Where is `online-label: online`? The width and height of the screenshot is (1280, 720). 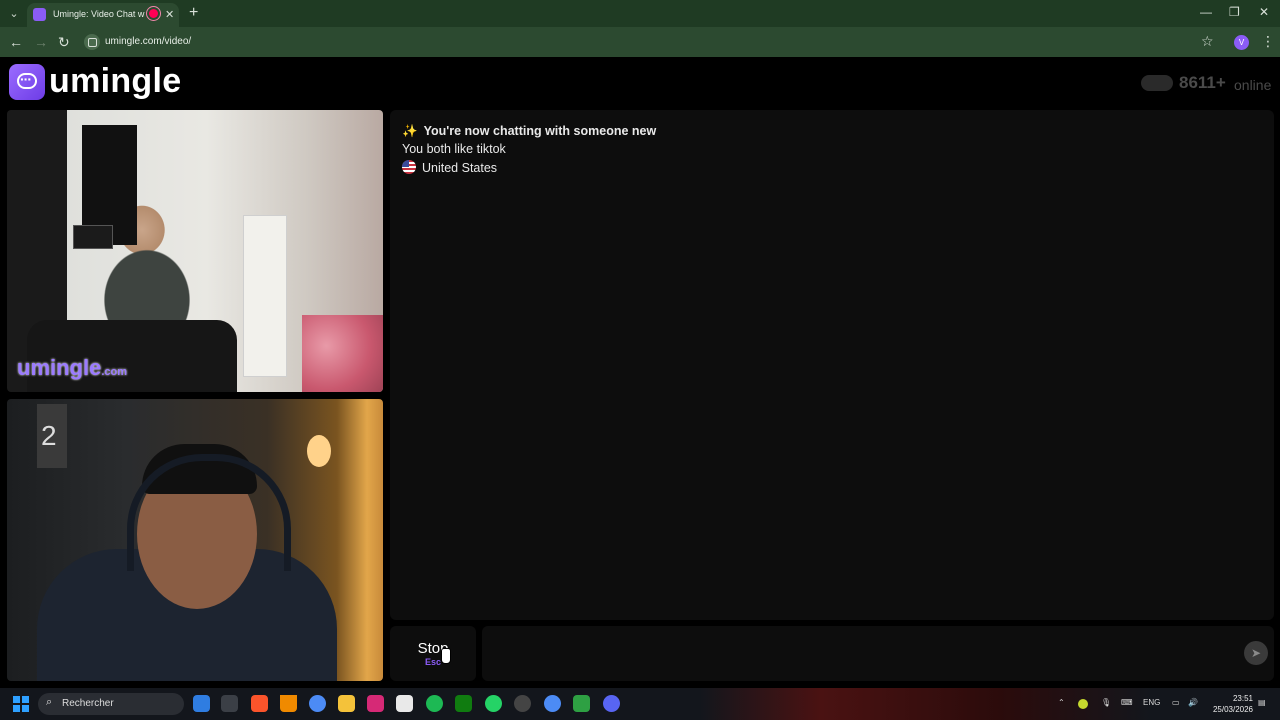
online-label: online is located at coordinates (1253, 85).